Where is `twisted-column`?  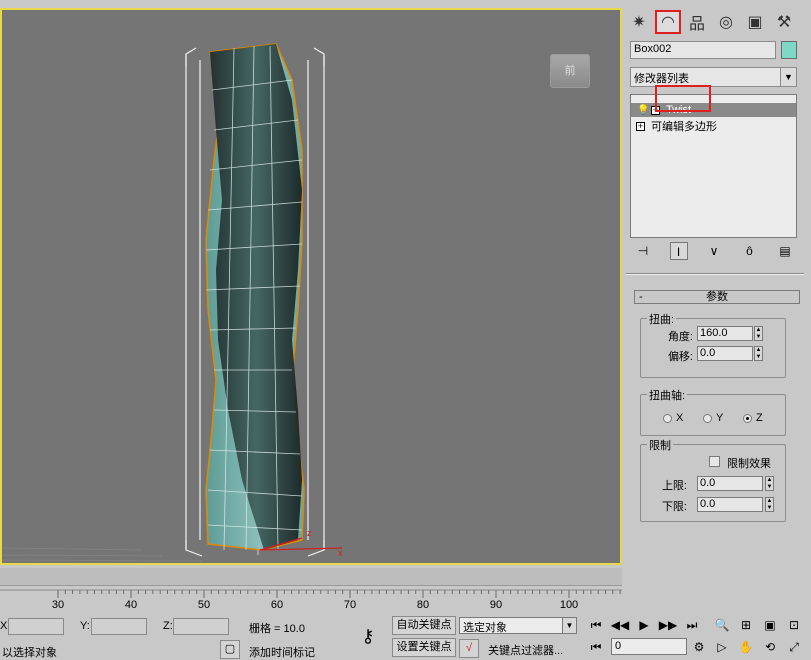 twisted-column is located at coordinates (255, 297).